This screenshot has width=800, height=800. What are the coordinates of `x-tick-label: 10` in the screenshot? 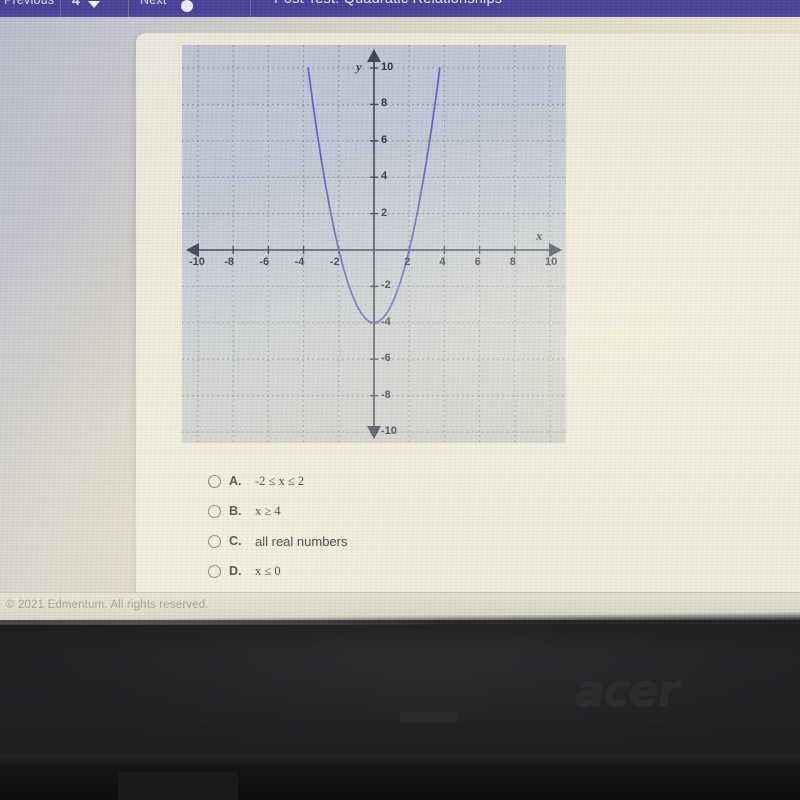 It's located at (551, 262).